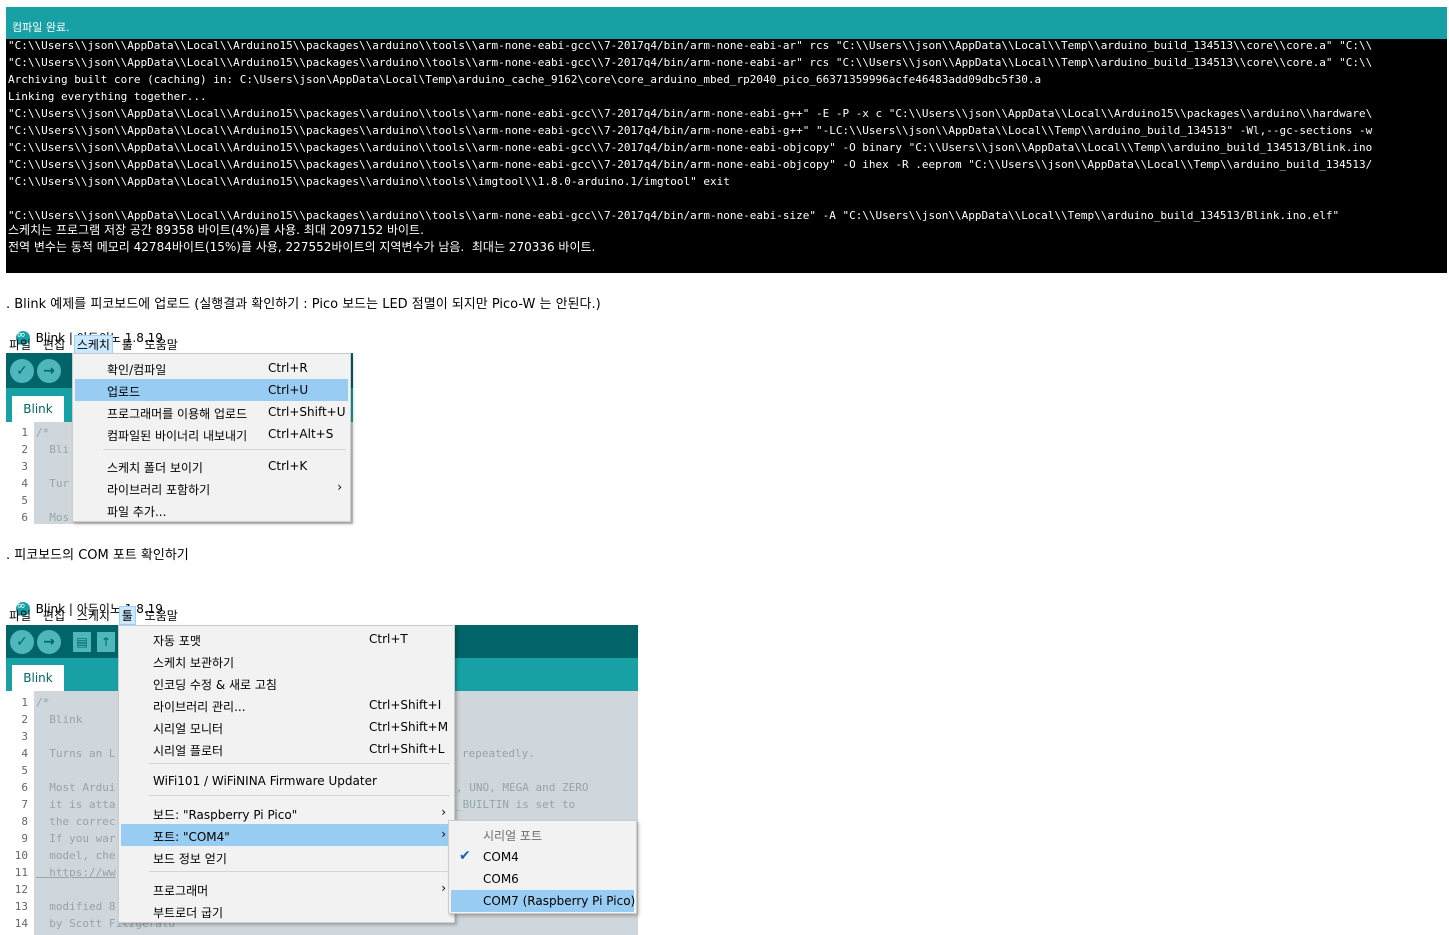  Describe the element at coordinates (288, 368) in the screenshot. I see `menu-item-shortcut: Ctrl+R` at that location.